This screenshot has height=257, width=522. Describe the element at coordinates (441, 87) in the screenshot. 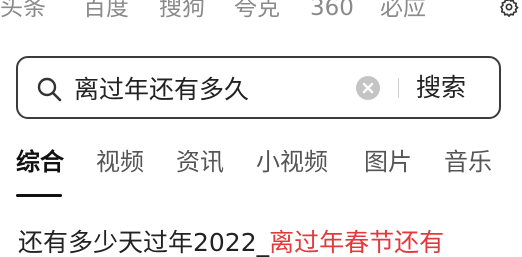

I see `search-button: 搜索` at that location.